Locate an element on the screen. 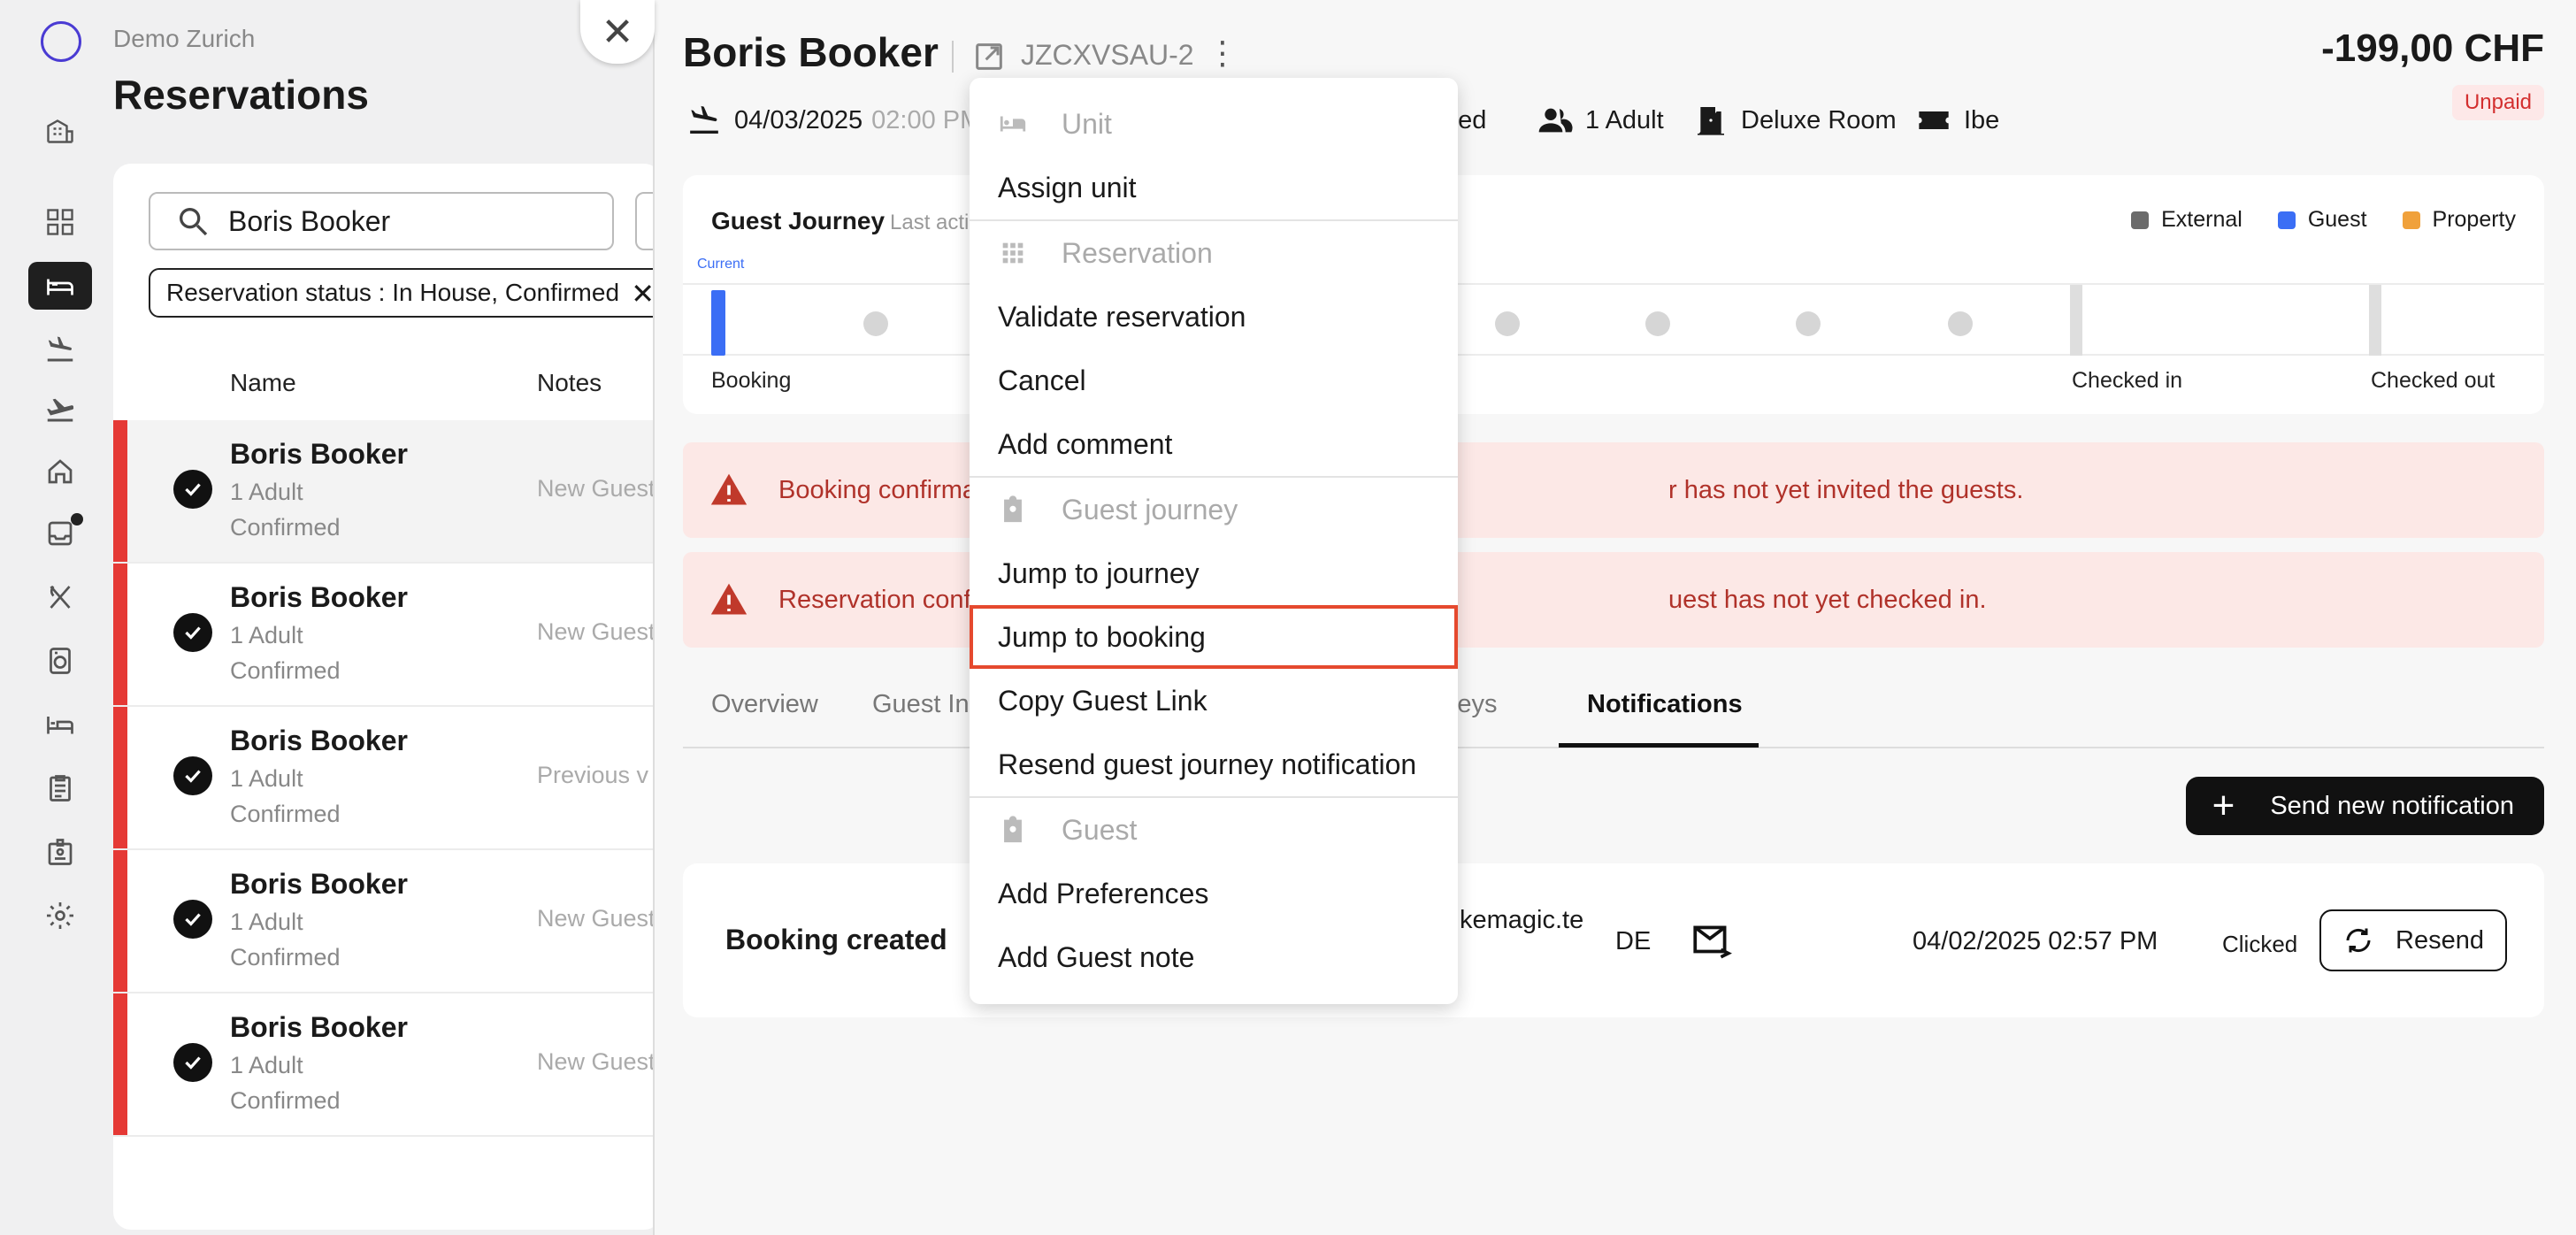 The image size is (2576, 1235). legend-swatch-external is located at coordinates (2140, 220).